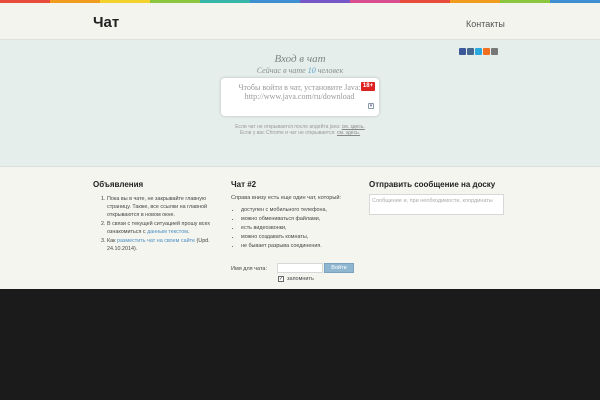 This screenshot has width=600, height=400. Describe the element at coordinates (301, 237) in the screenshot. I see `list-item: можно создавать комнаты,` at that location.